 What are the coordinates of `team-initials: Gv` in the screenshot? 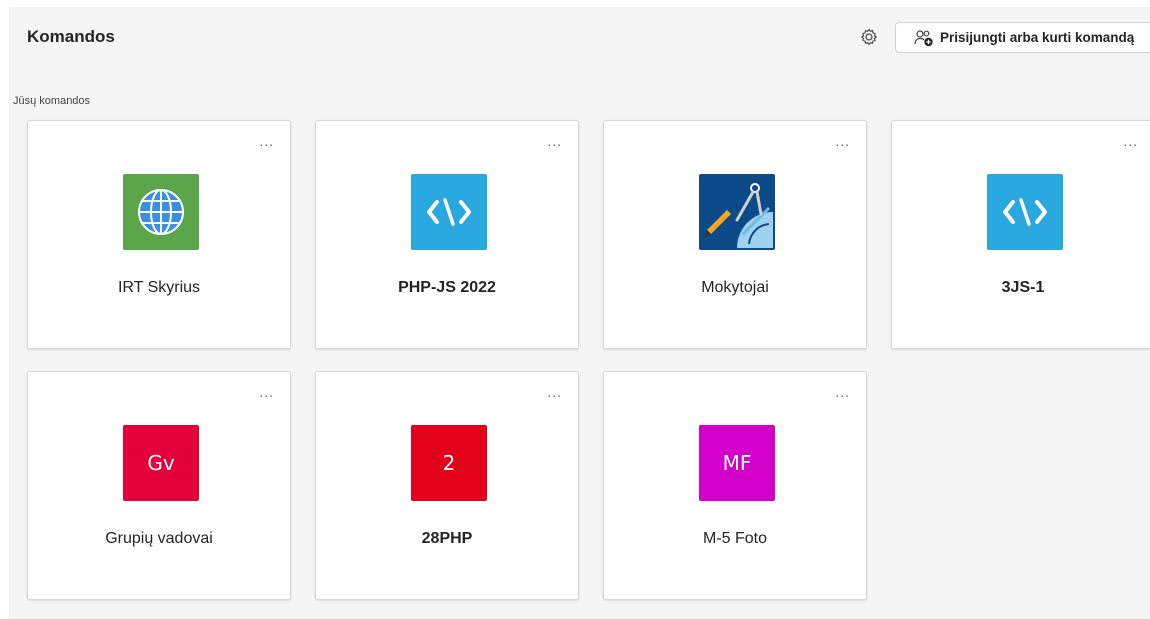 It's located at (161, 463).